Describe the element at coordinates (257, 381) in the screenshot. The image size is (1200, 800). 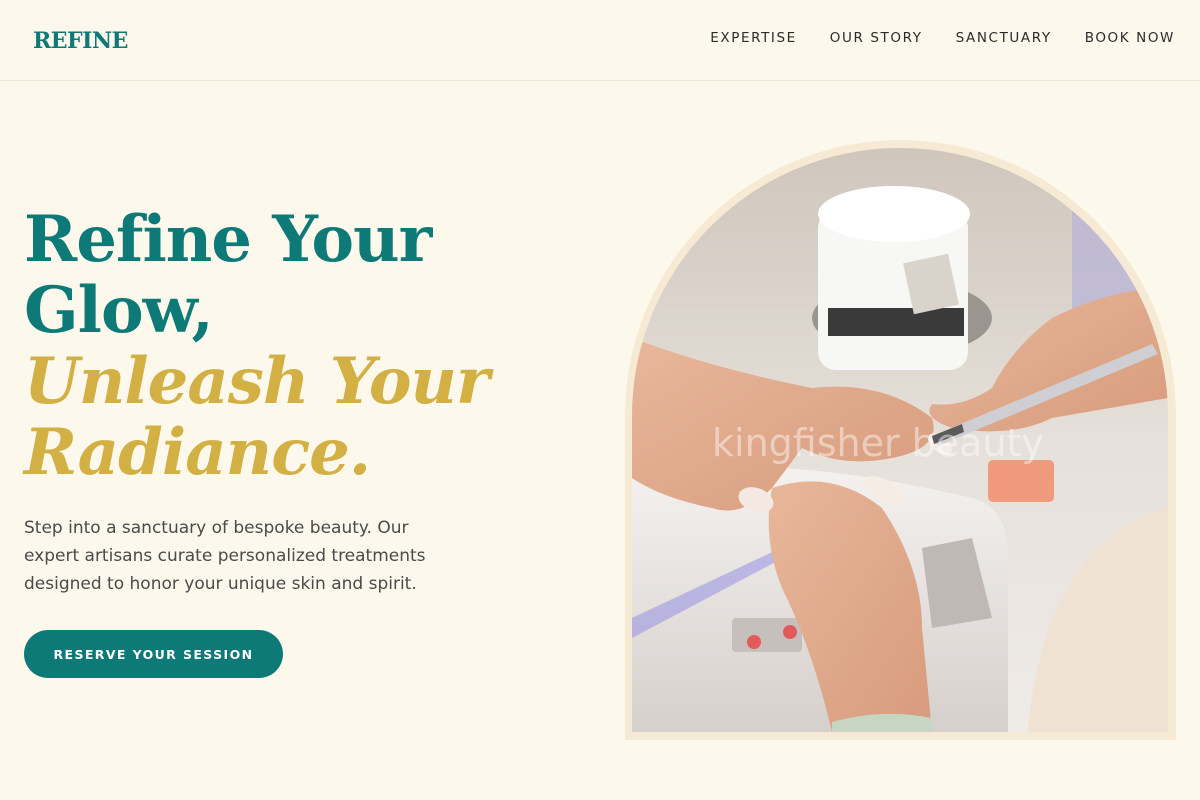
I see `hero-title-line-3: Unleash Your` at that location.